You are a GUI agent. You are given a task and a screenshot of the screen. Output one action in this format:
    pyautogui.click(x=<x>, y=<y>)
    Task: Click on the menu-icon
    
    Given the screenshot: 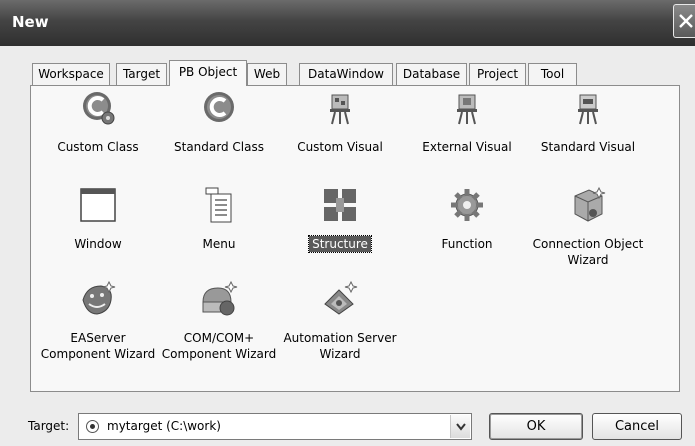 What is the action you would take?
    pyautogui.click(x=218, y=205)
    